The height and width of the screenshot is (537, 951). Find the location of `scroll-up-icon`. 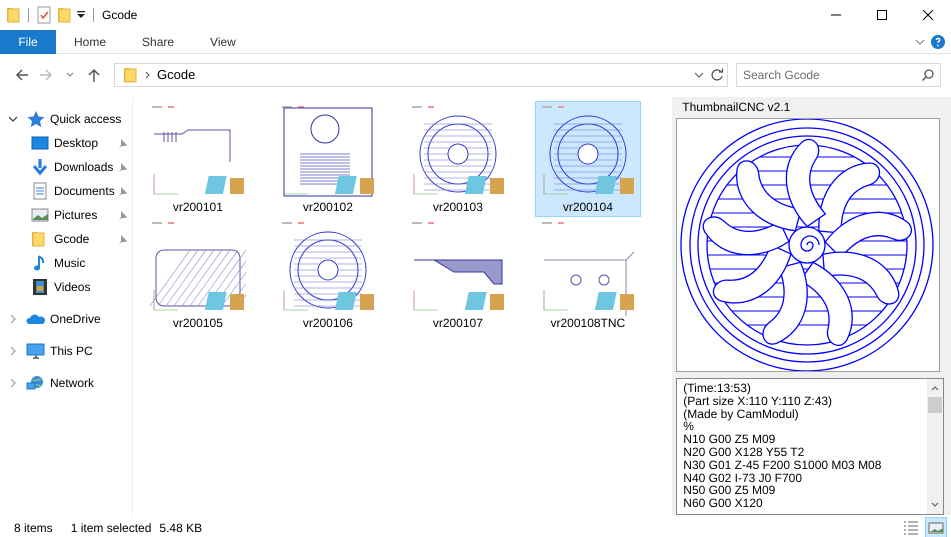

scroll-up-icon is located at coordinates (935, 388).